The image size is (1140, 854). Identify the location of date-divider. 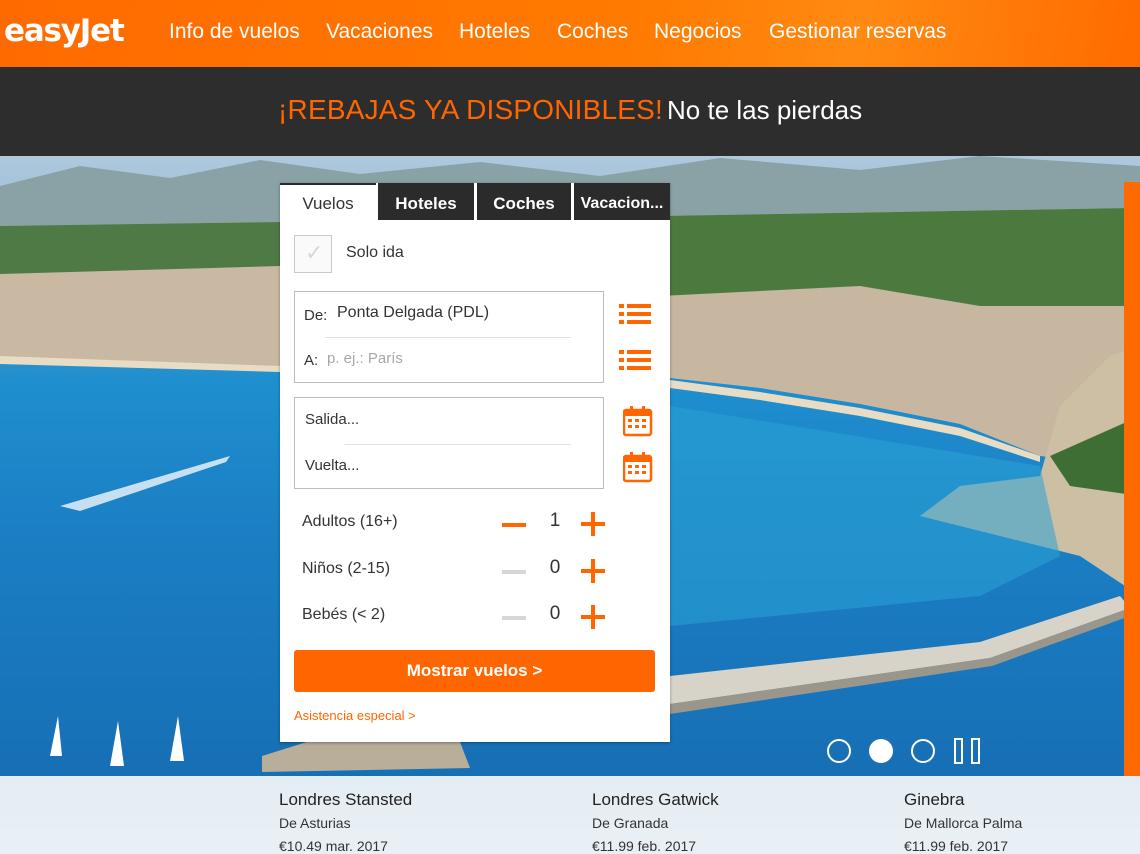
(458, 444).